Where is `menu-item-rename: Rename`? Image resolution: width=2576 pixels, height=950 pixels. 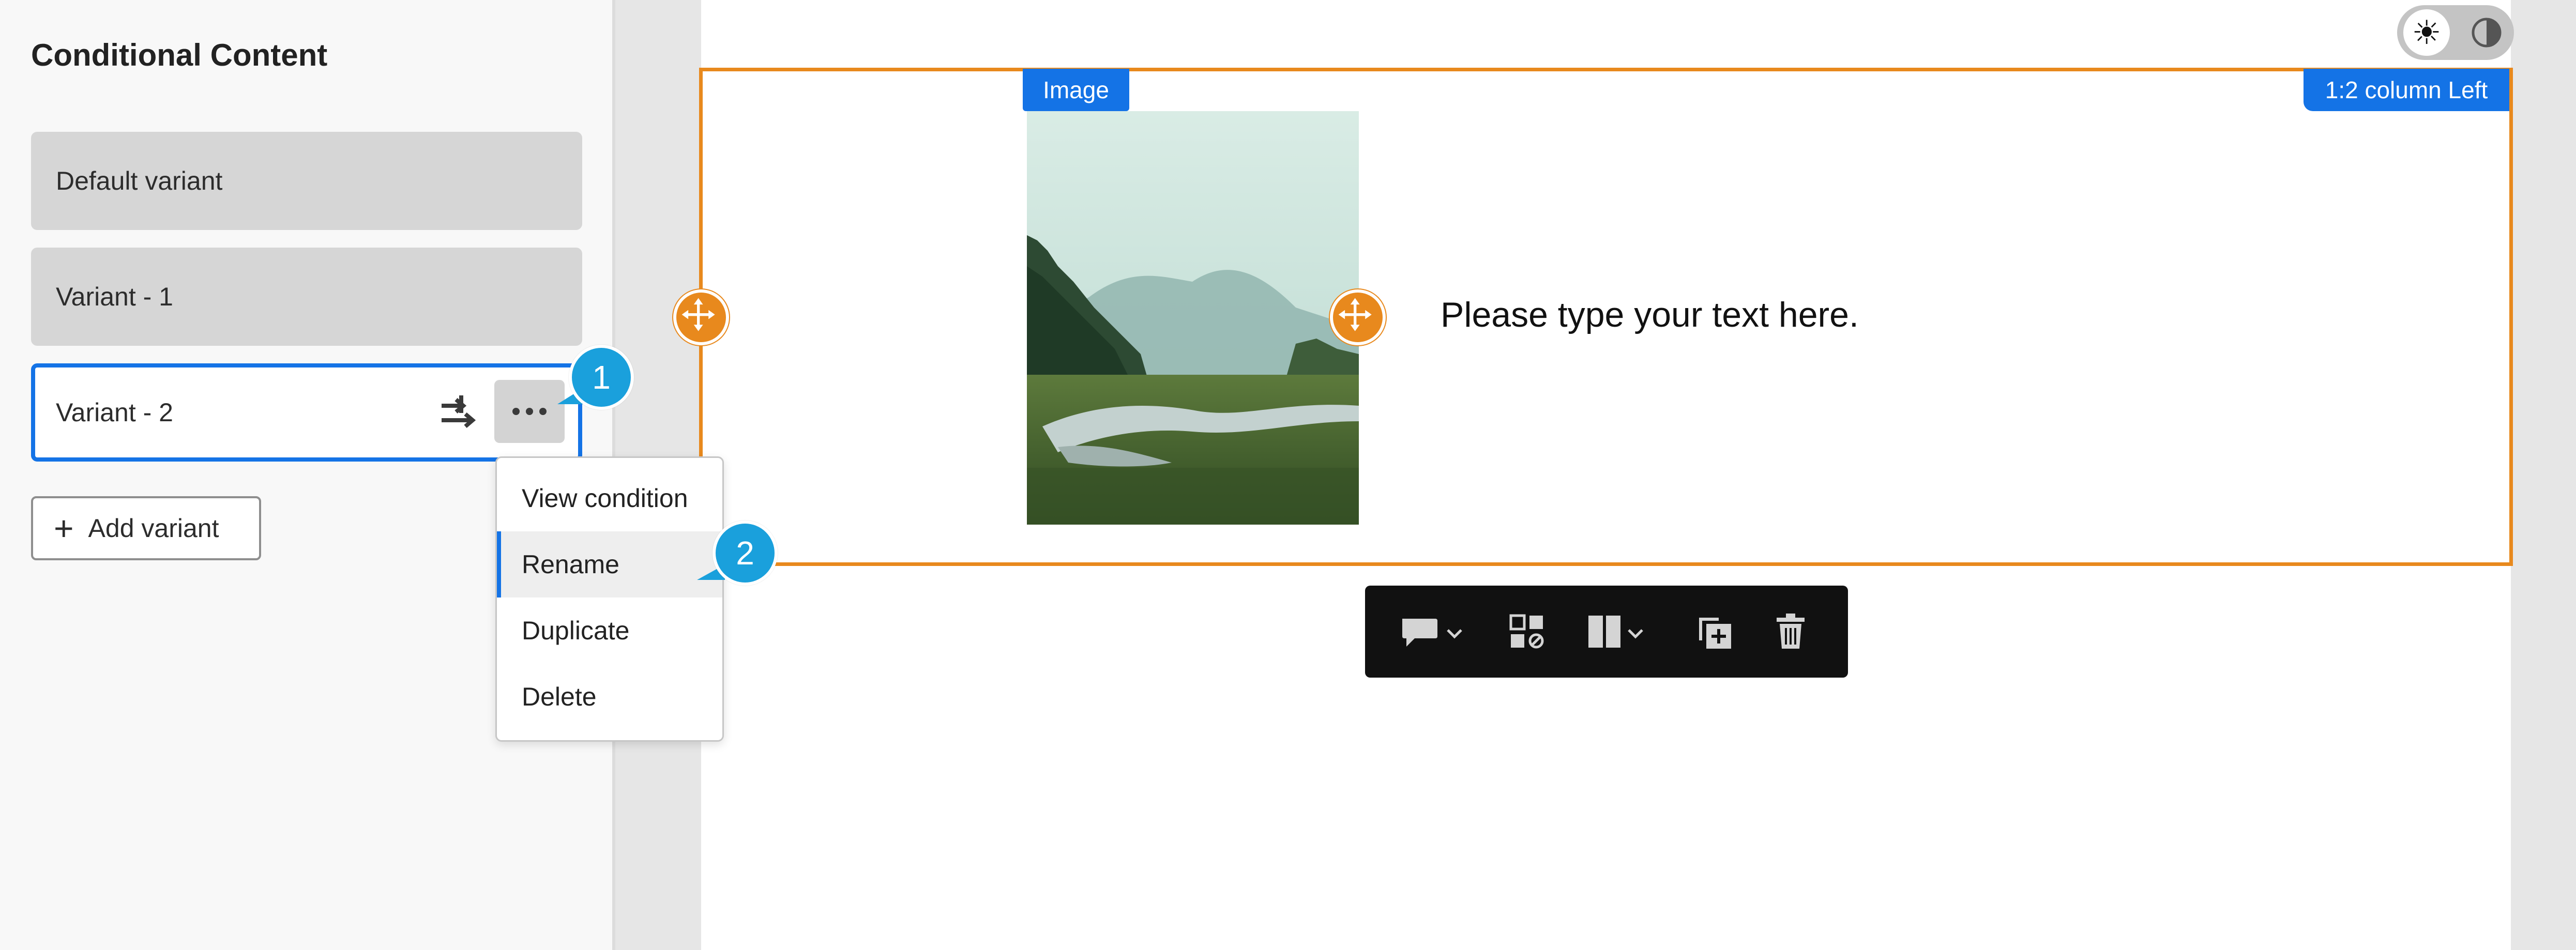
menu-item-rename: Rename is located at coordinates (610, 564).